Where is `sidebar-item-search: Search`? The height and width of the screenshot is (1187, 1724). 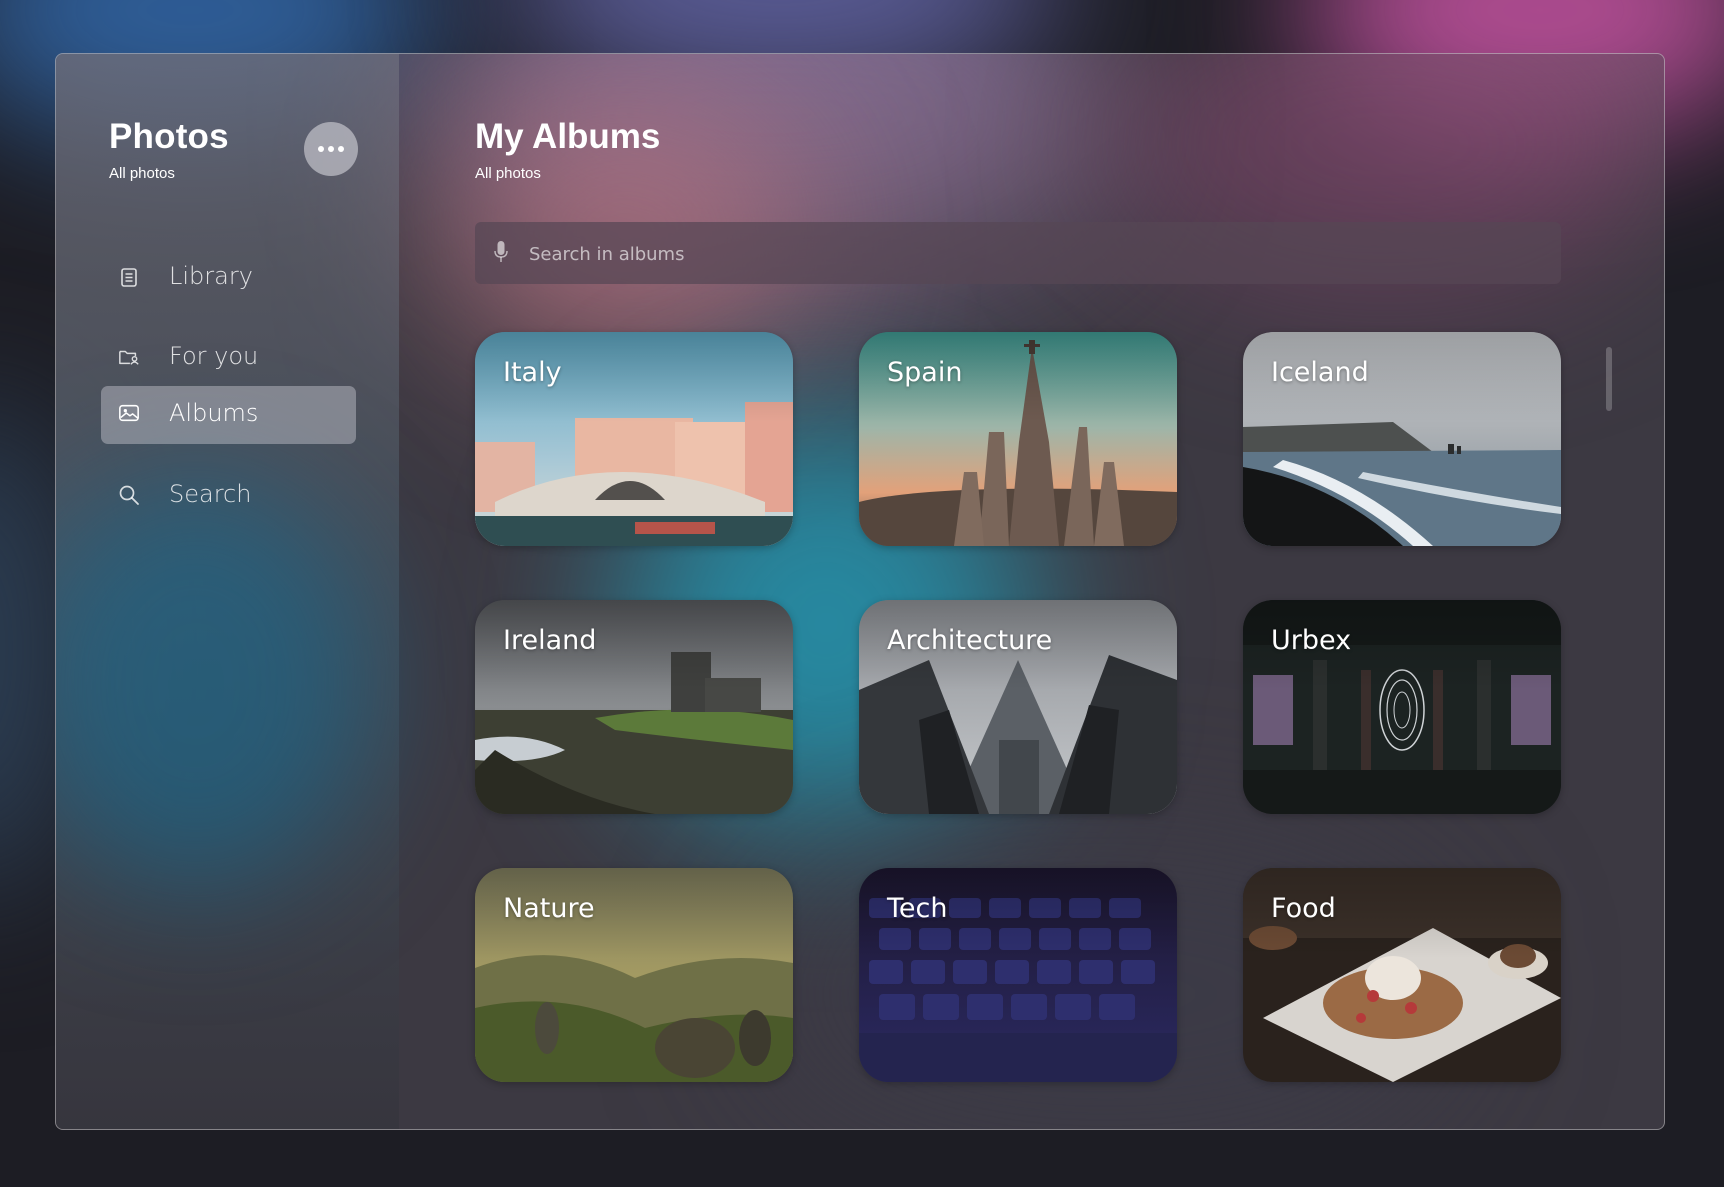
sidebar-item-search: Search is located at coordinates (228, 495).